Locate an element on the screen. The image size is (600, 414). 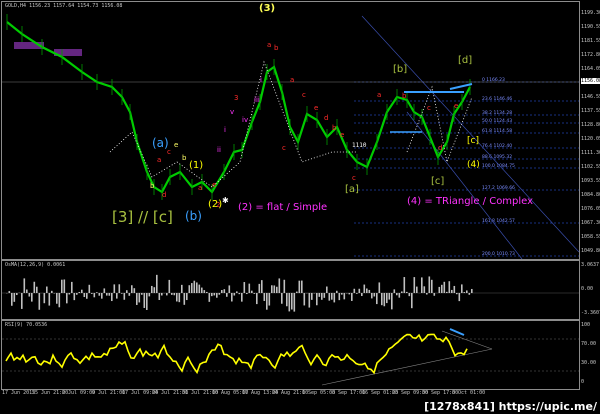
price-1110-label: 1110 is located at coordinates (359, 145).